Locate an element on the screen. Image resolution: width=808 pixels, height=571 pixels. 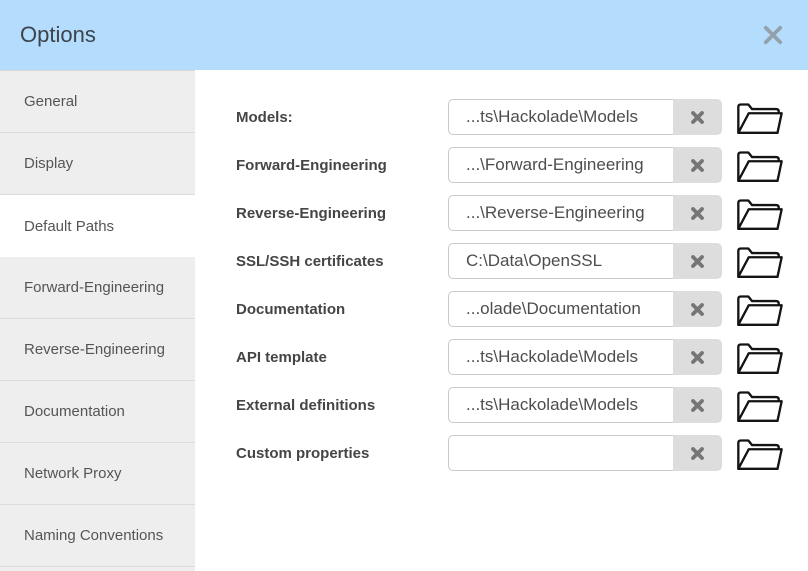
path-row: SSL/SSH certificates is located at coordinates (522, 261).